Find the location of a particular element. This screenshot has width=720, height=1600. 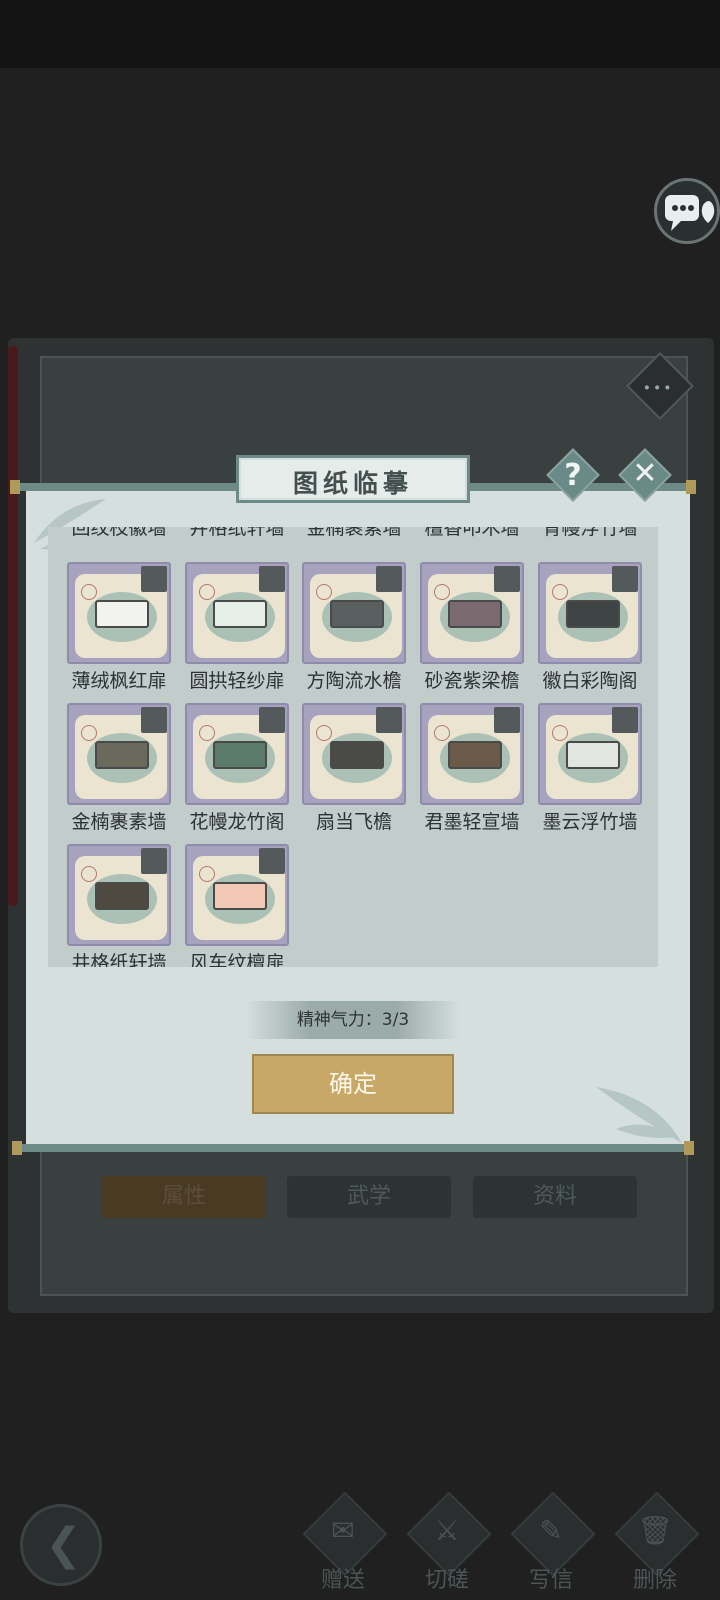

gift-label: 赠送 is located at coordinates (342, 1580).